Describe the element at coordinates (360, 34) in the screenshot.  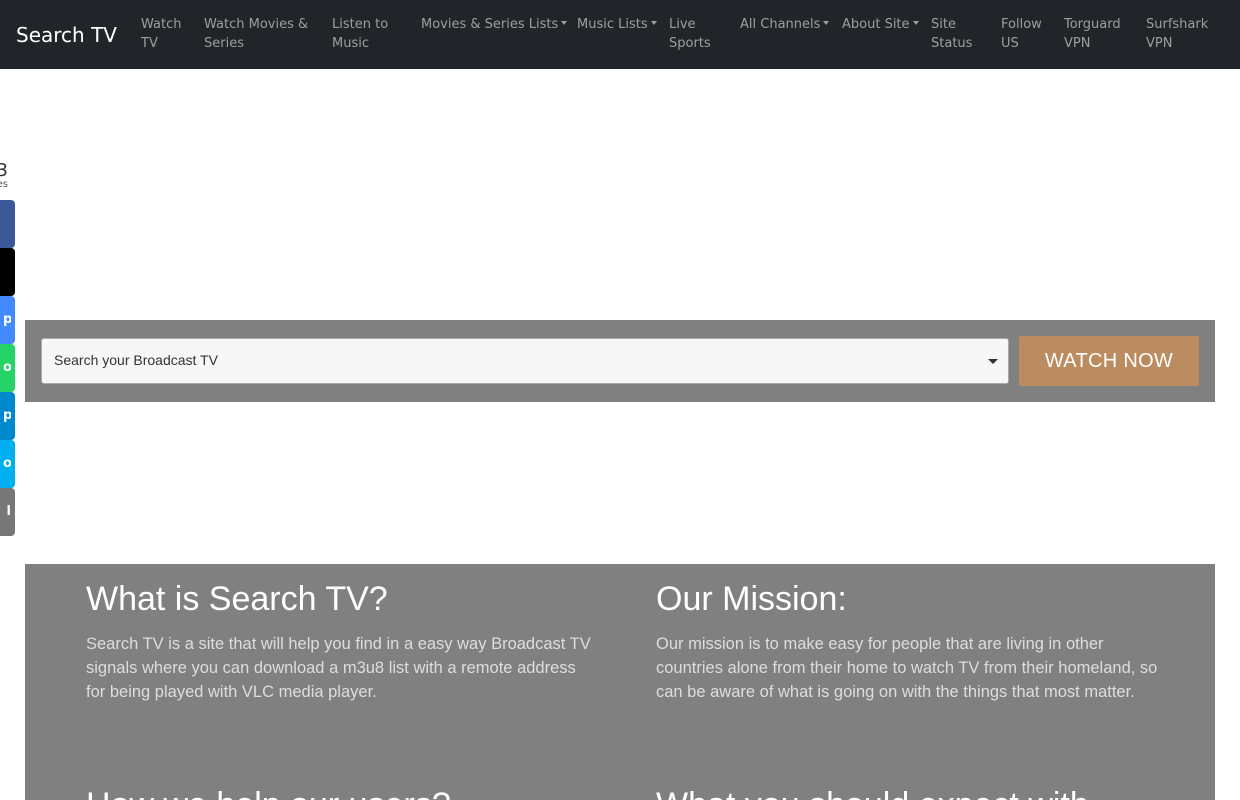
I see `nav-label: Listen to Music` at that location.